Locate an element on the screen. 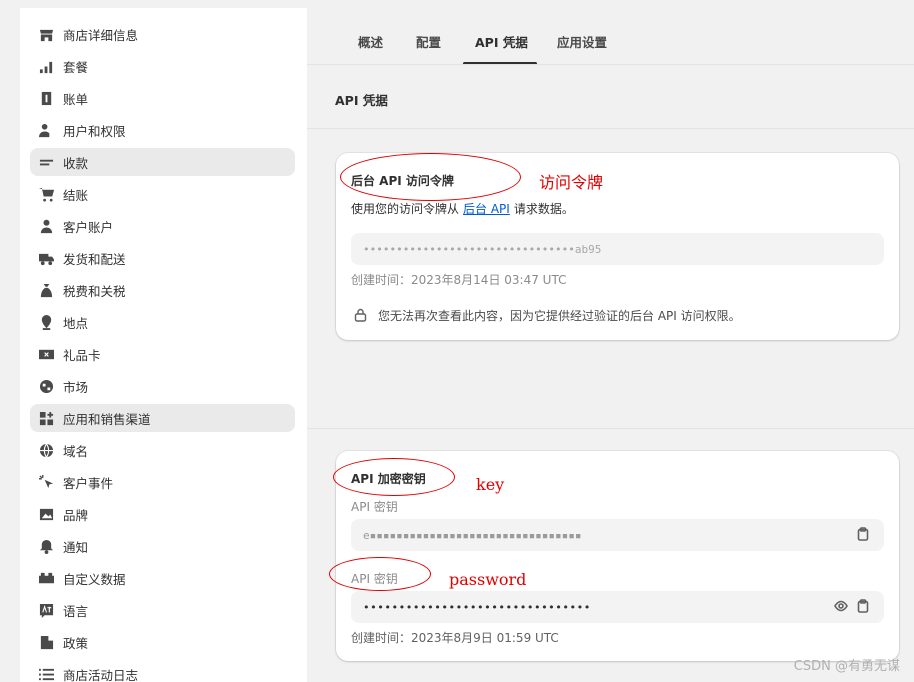  sidebar-item-label: 客户事件 is located at coordinates (88, 483).